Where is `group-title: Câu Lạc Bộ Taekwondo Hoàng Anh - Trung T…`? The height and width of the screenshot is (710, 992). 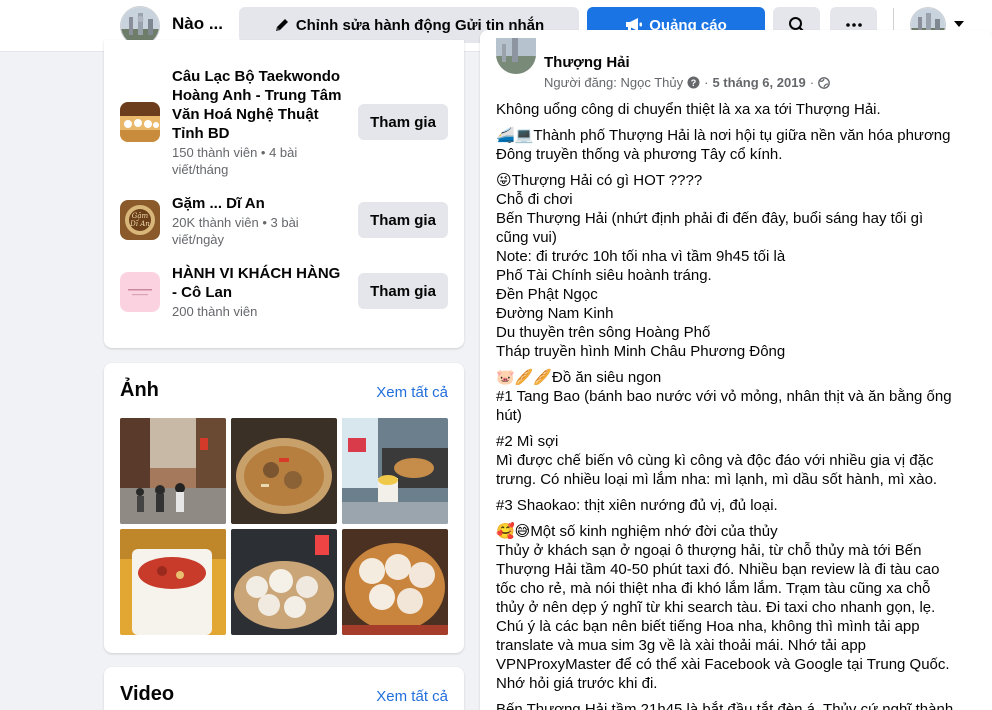 group-title: Câu Lạc Bộ Taekwondo Hoàng Anh - Trung T… is located at coordinates (260, 105).